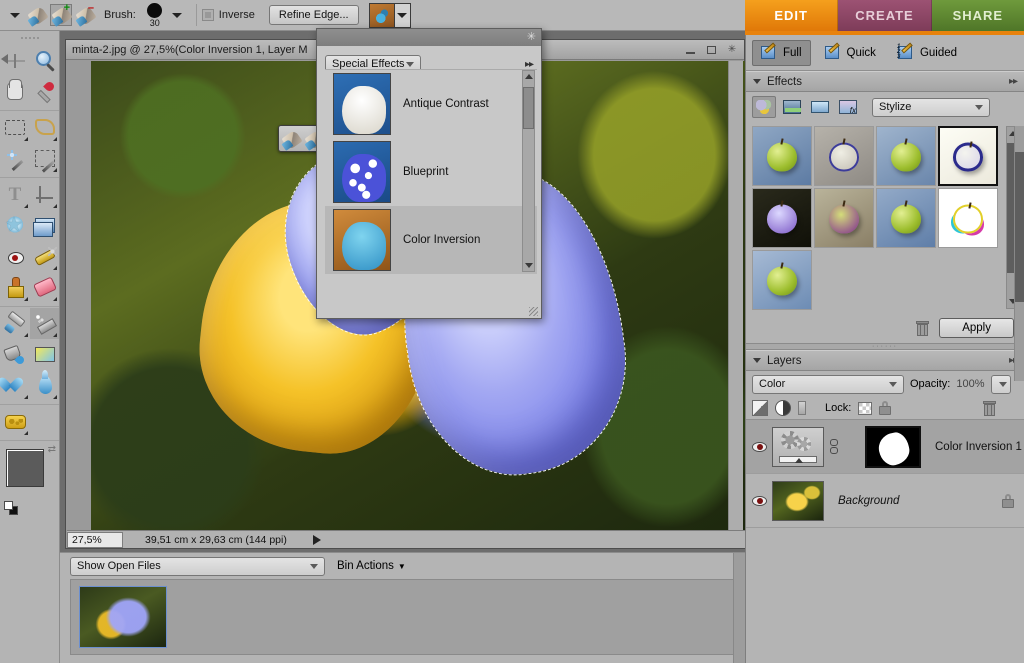 Image resolution: width=1024 pixels, height=663 pixels. I want to click on lock-all-icon, so click(885, 408).